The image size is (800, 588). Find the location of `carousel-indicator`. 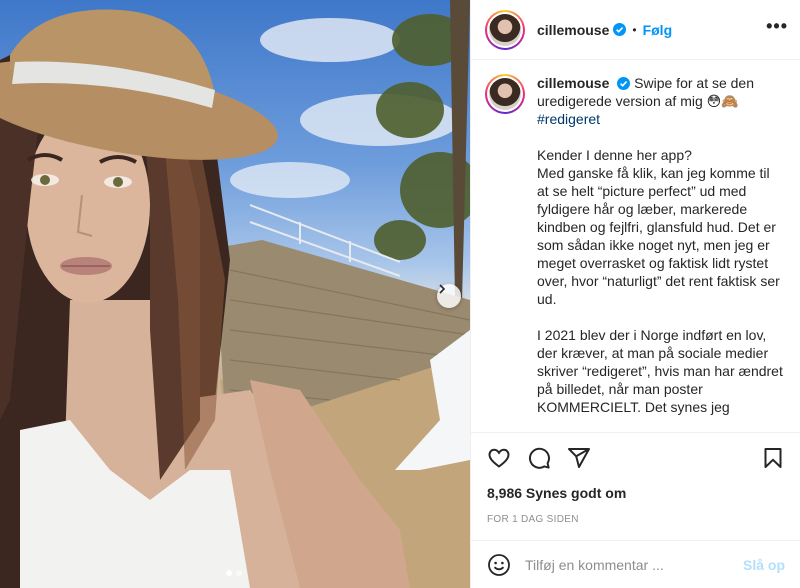

carousel-indicator is located at coordinates (234, 573).